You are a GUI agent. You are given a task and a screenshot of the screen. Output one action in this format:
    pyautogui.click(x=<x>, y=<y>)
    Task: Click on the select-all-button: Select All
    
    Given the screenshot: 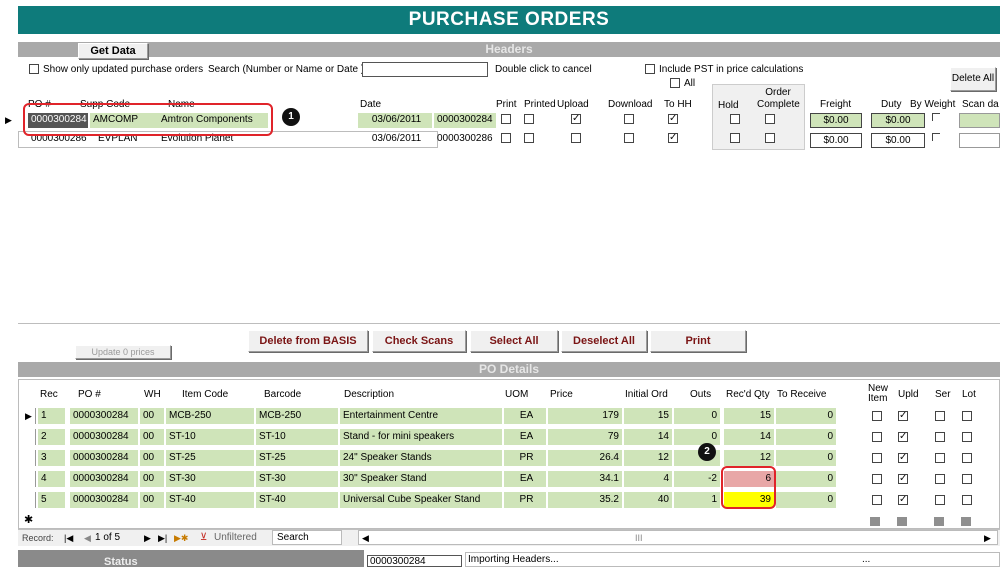 What is the action you would take?
    pyautogui.click(x=514, y=341)
    